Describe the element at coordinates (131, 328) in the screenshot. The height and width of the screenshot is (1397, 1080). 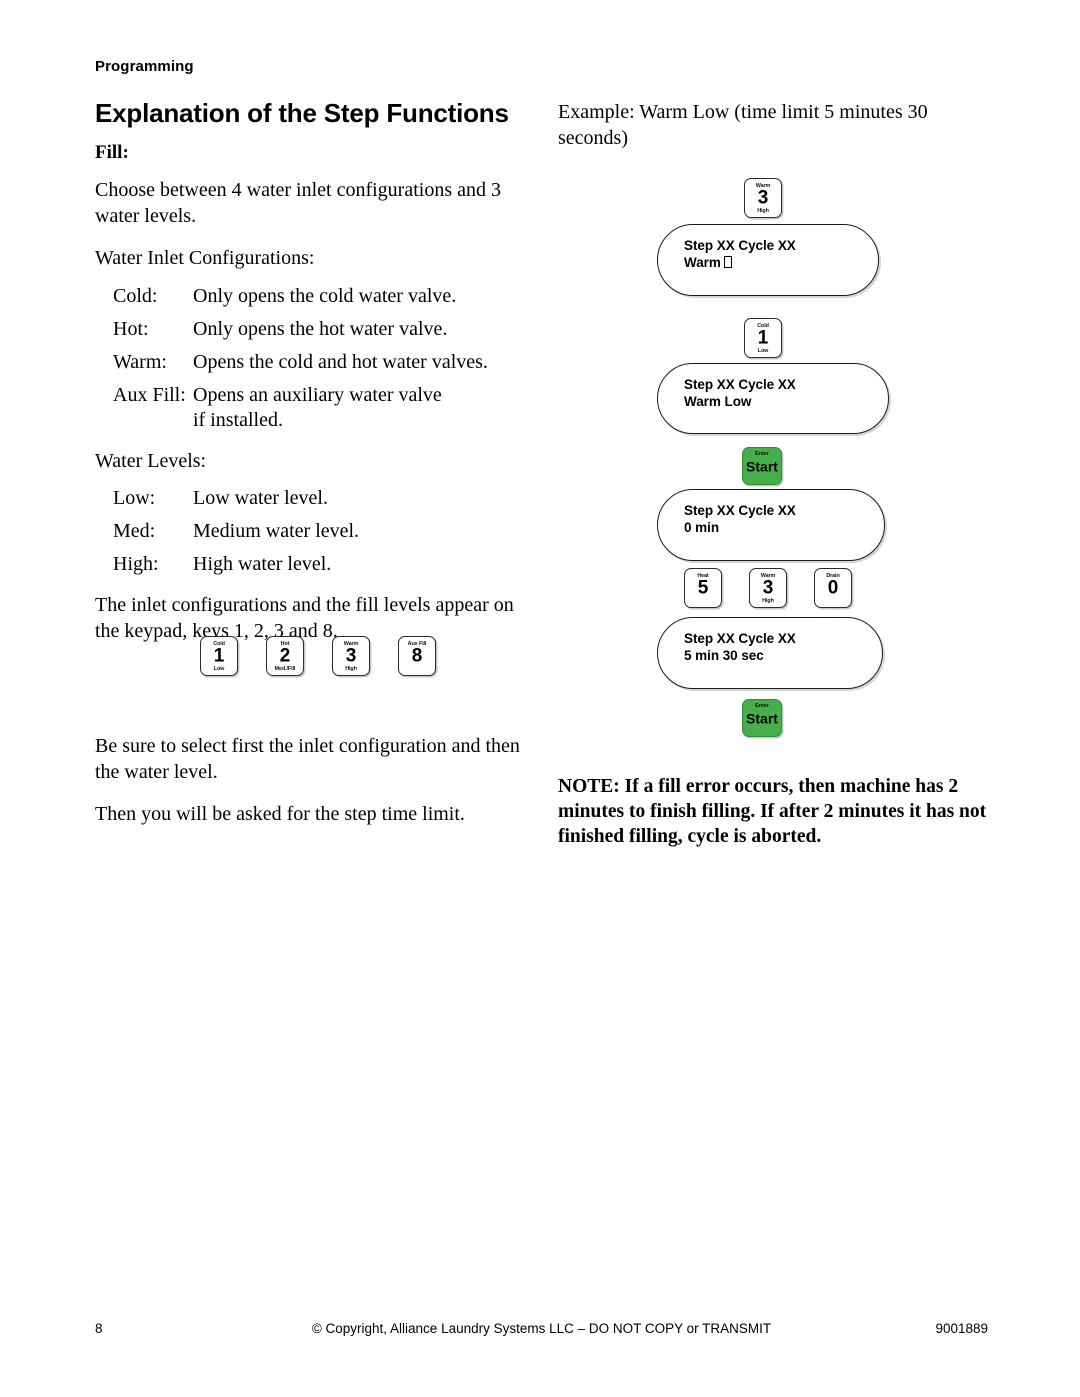
I see `definition-term: Hot:` at that location.